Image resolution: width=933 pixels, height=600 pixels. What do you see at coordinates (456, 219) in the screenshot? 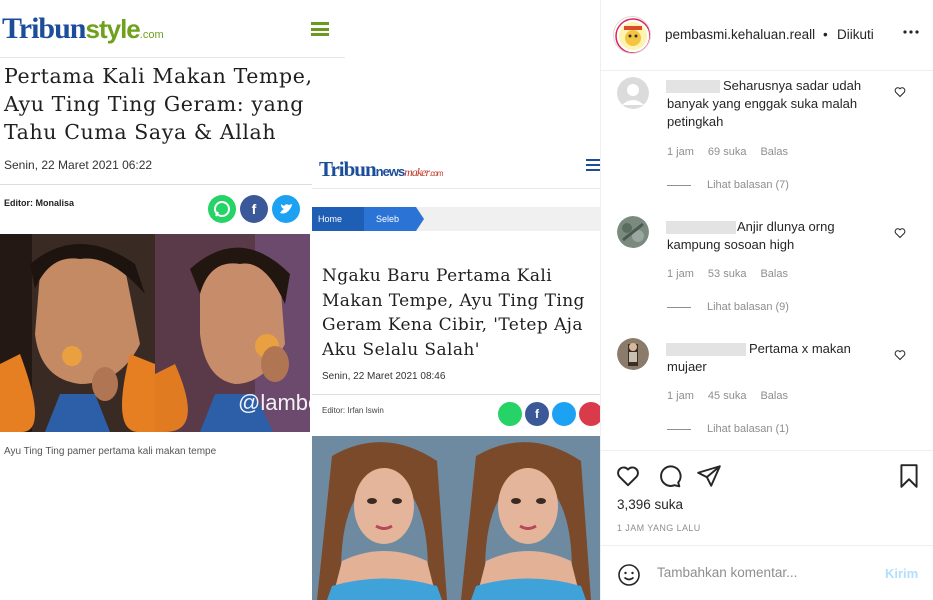
I see `breadcrumb: Home Seleb` at bounding box center [456, 219].